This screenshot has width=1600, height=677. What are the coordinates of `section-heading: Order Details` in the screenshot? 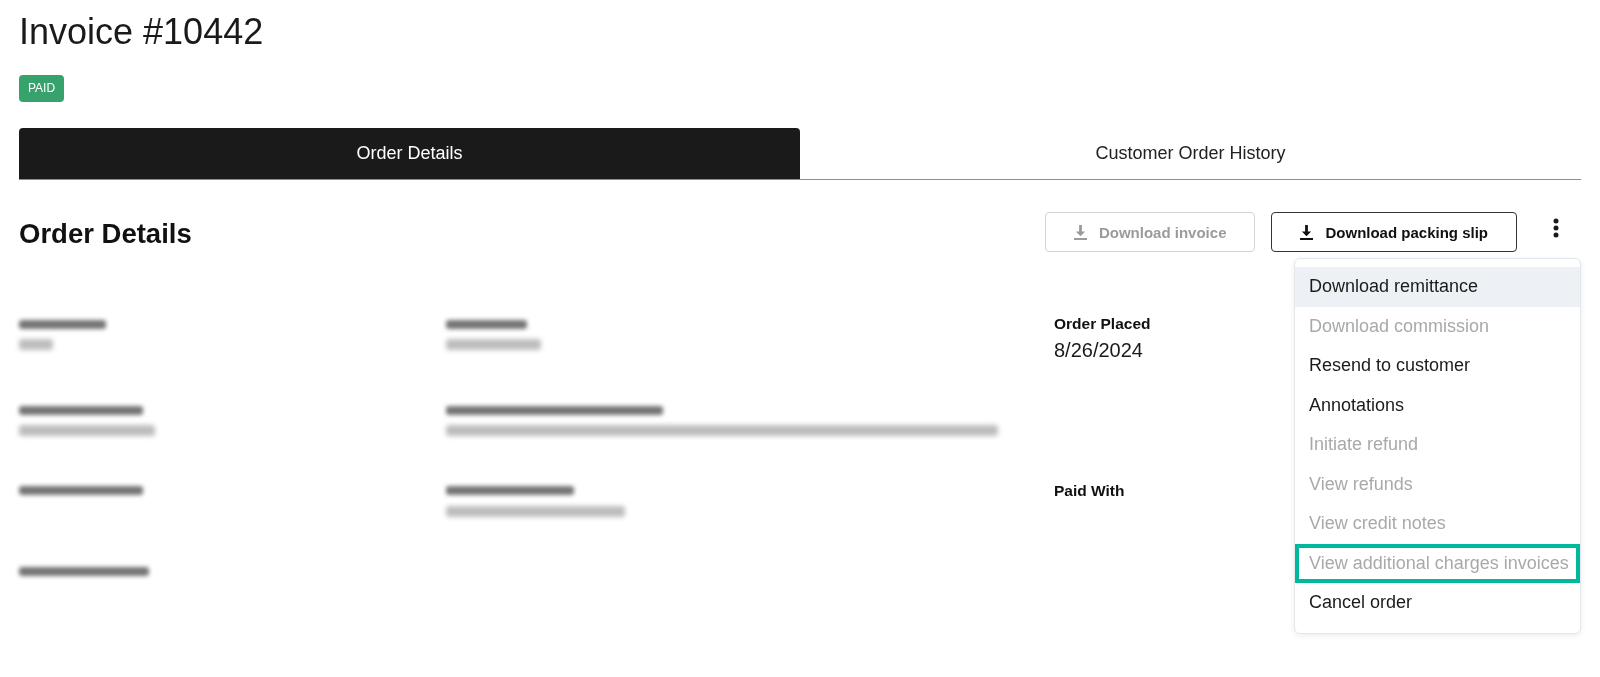 It's located at (105, 234).